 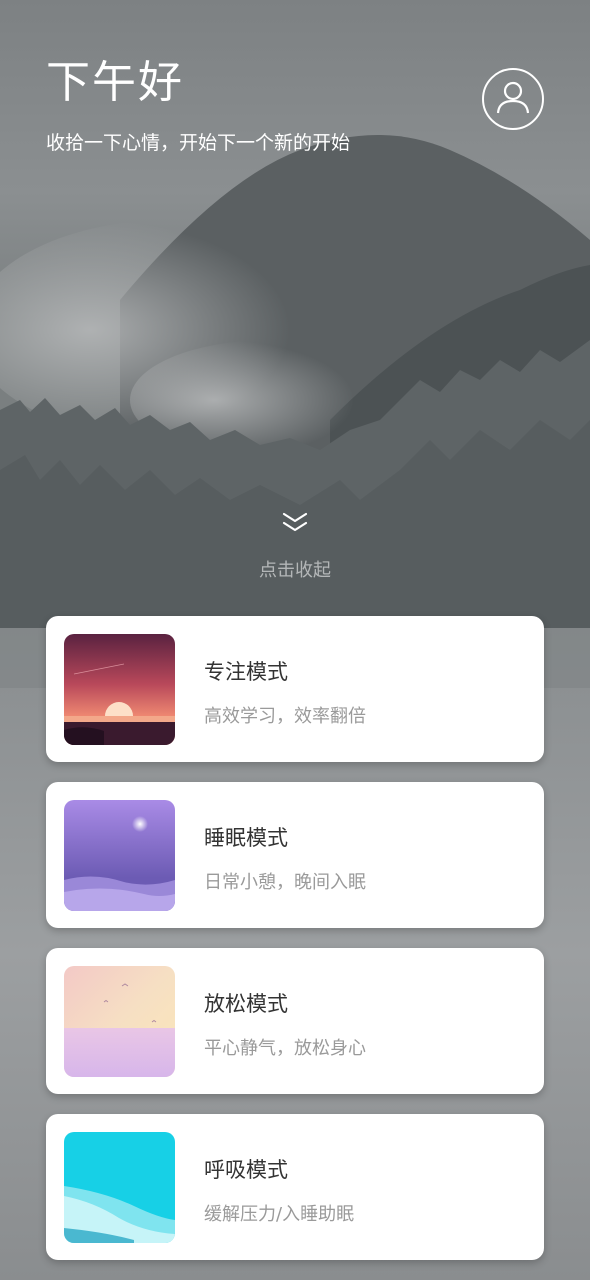 What do you see at coordinates (115, 82) in the screenshot?
I see `greeting-title: 下午好` at bounding box center [115, 82].